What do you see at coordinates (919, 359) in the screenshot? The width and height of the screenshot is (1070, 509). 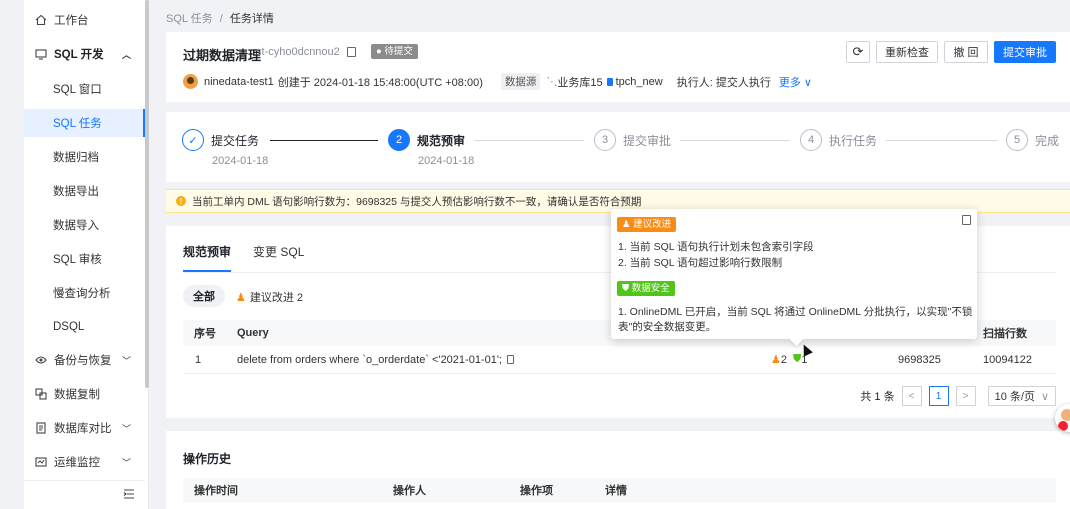 I see `row-affected-rows: 9698325` at bounding box center [919, 359].